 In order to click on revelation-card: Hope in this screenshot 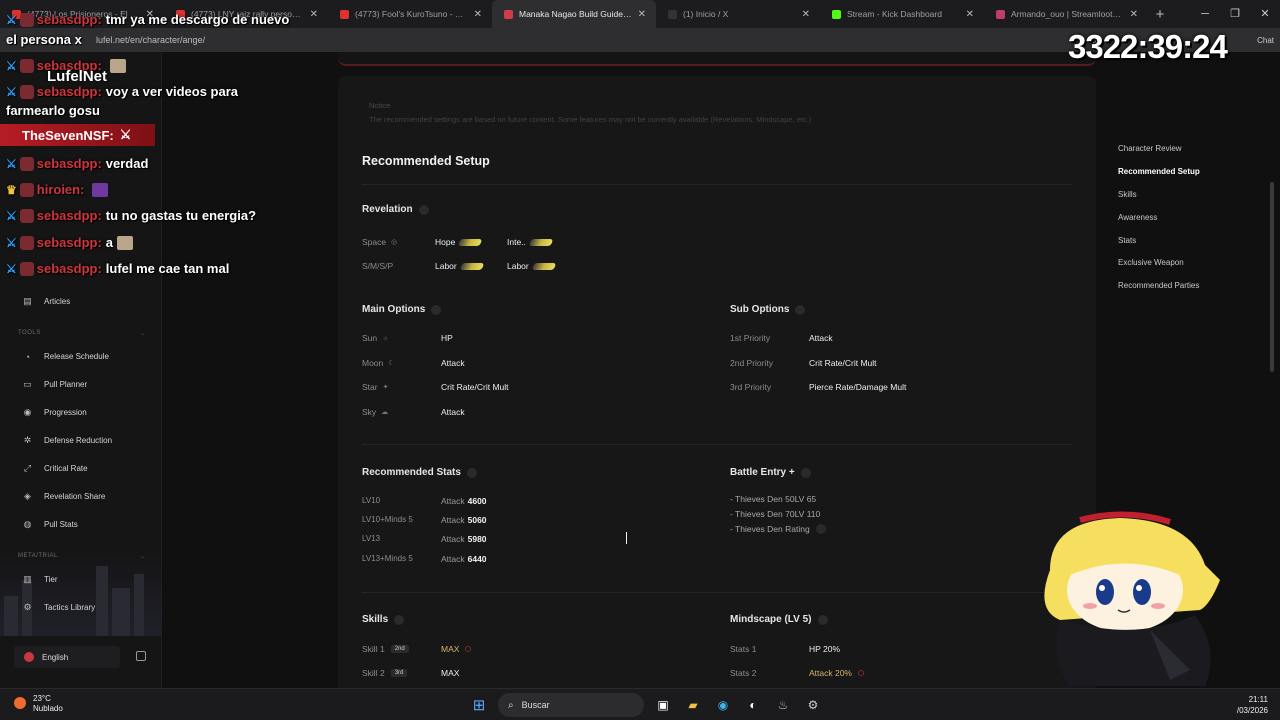, I will do `click(459, 242)`.